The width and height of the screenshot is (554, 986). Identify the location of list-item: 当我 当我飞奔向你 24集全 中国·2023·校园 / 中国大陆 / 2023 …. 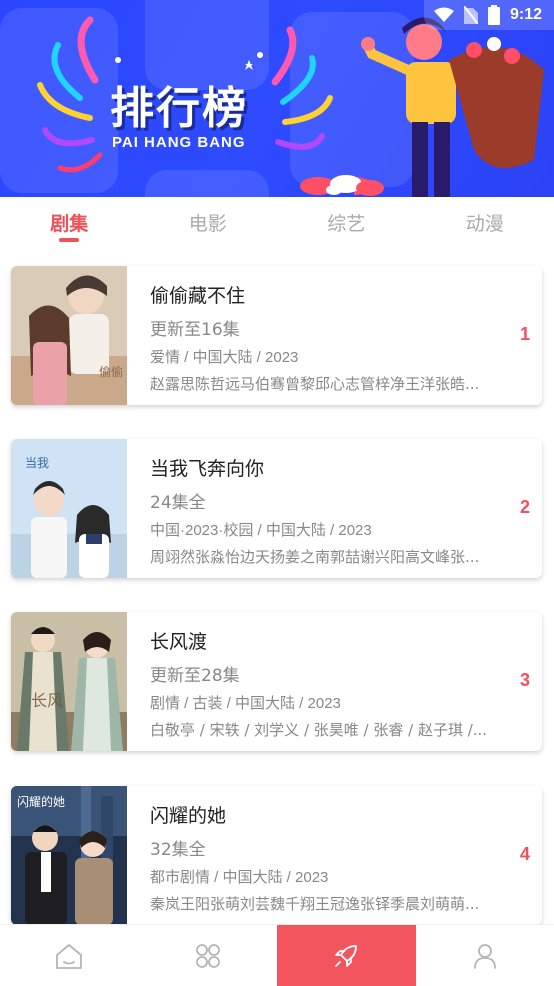
(276, 508).